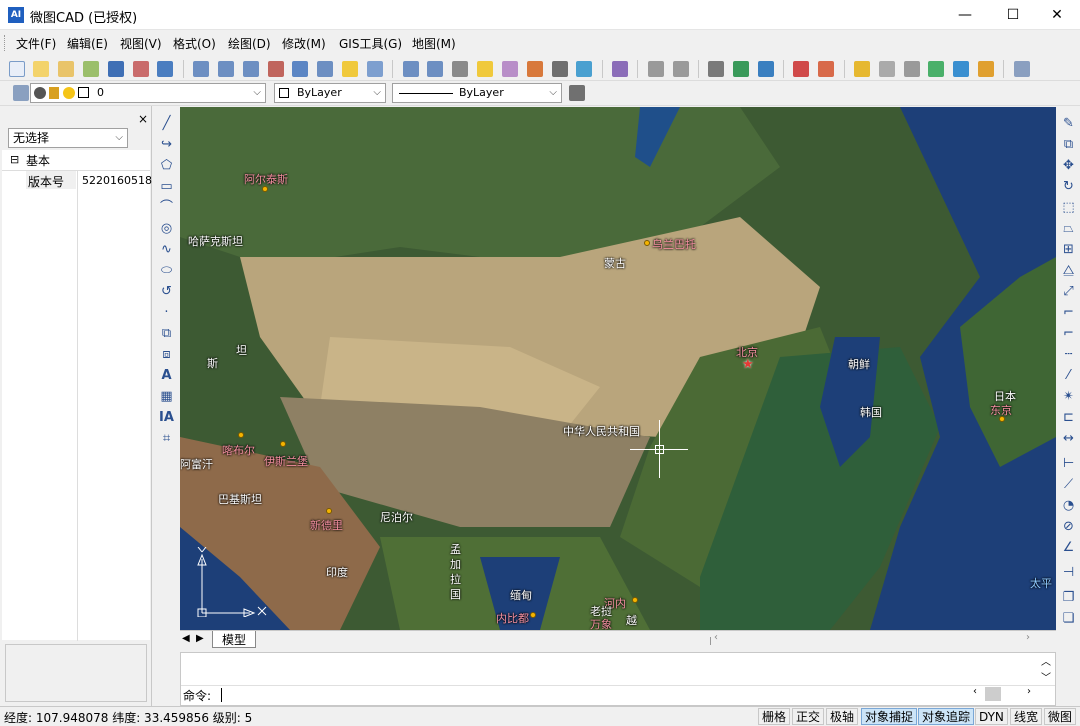 The image size is (1080, 726). Describe the element at coordinates (1068, 333) in the screenshot. I see `extend-icon: ⌐` at that location.